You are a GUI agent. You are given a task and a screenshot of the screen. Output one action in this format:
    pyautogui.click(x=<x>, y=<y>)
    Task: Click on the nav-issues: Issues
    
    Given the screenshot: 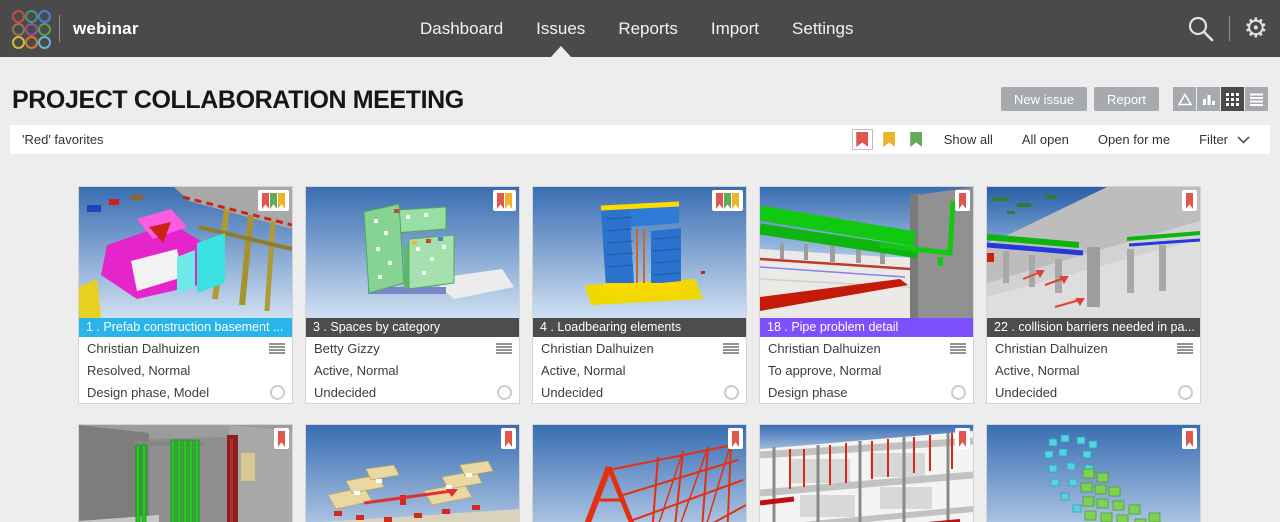 What is the action you would take?
    pyautogui.click(x=560, y=28)
    